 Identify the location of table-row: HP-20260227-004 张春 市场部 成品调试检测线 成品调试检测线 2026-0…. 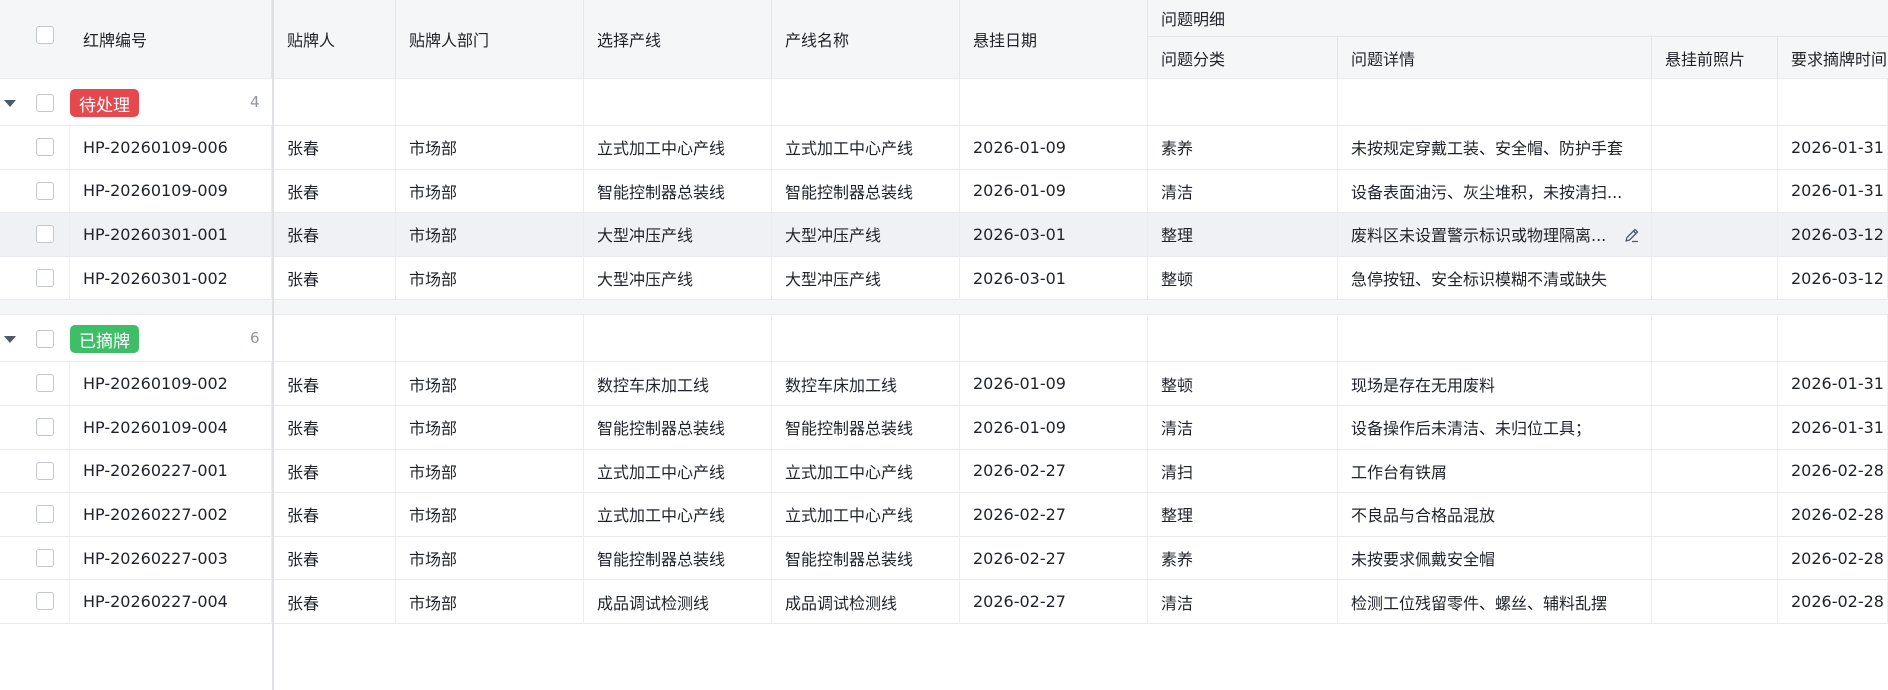
(944, 602).